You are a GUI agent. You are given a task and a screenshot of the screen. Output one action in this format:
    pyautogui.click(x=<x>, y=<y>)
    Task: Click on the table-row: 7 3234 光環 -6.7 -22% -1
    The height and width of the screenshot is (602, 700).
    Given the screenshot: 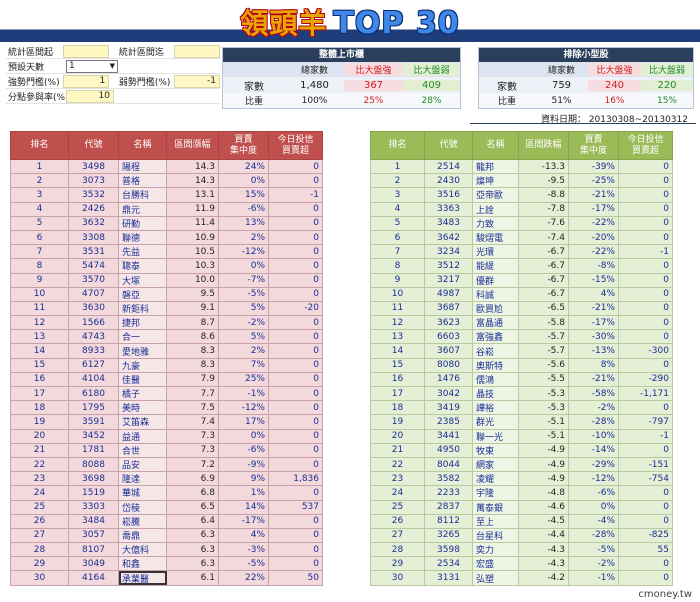 What is the action you would take?
    pyautogui.click(x=521, y=252)
    